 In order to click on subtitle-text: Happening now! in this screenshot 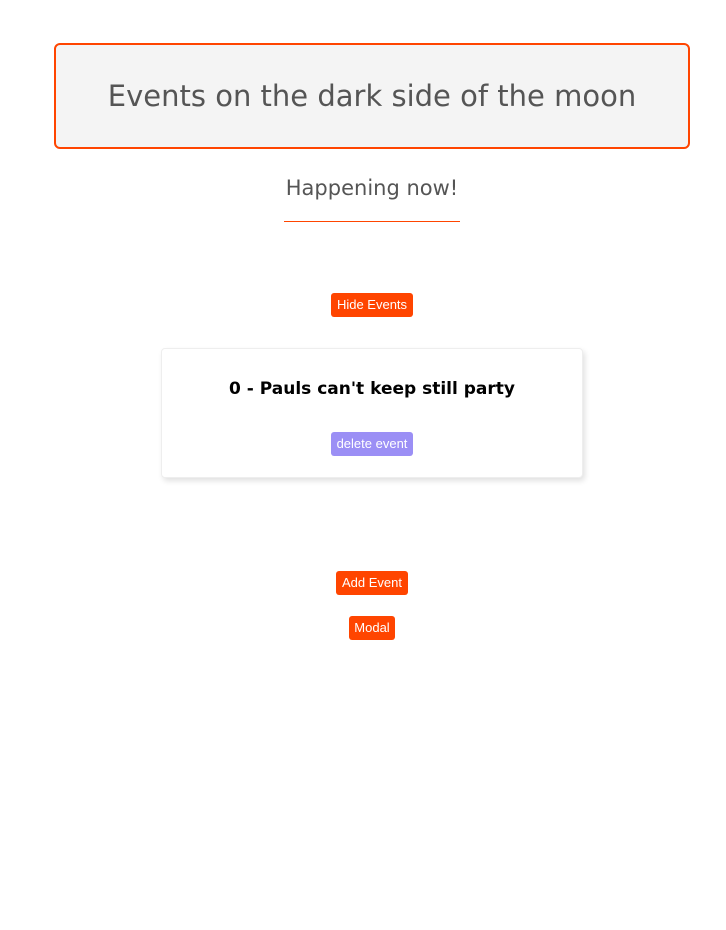, I will do `click(372, 188)`.